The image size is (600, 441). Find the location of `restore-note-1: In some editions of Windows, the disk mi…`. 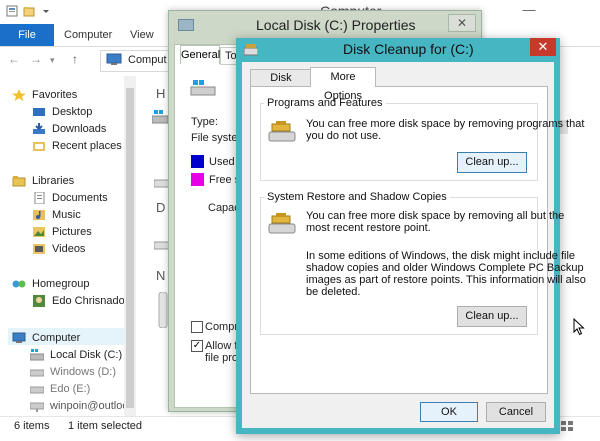

restore-note-1: In some editions of Windows, the disk mi… is located at coordinates (441, 256).